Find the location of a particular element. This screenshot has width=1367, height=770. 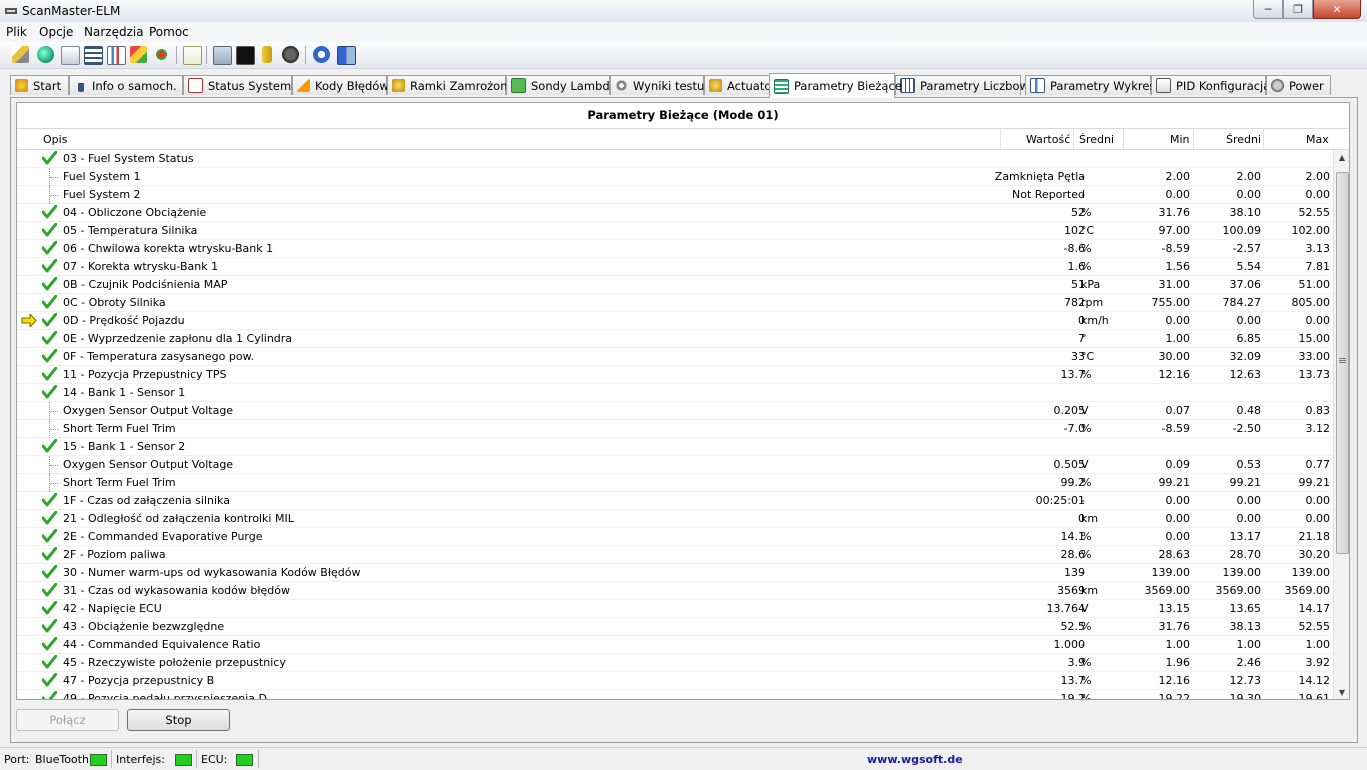

tab-label: Info o samoch. is located at coordinates (134, 85).